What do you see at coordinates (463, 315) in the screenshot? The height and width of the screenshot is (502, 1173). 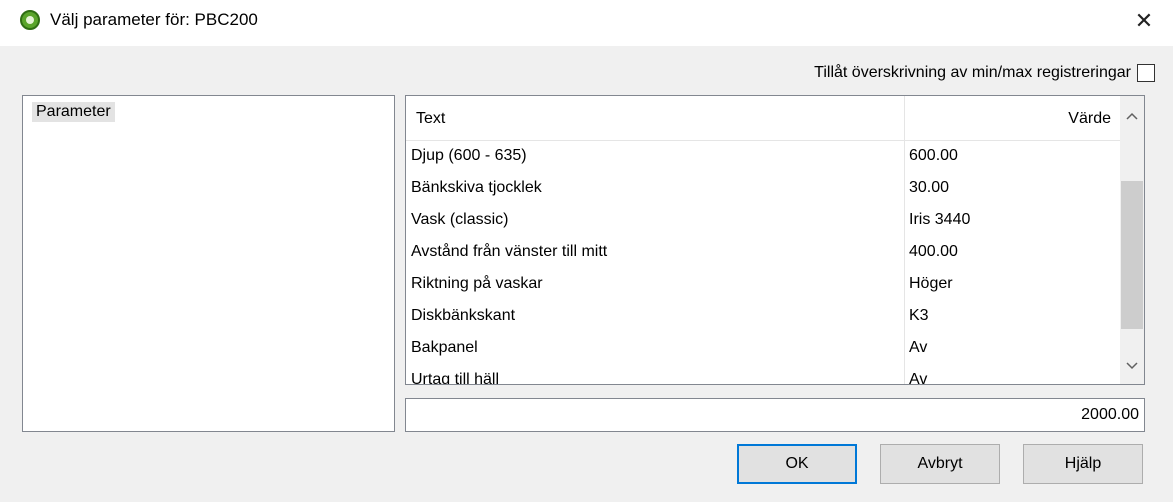 I see `row-text: Diskbänkskant` at bounding box center [463, 315].